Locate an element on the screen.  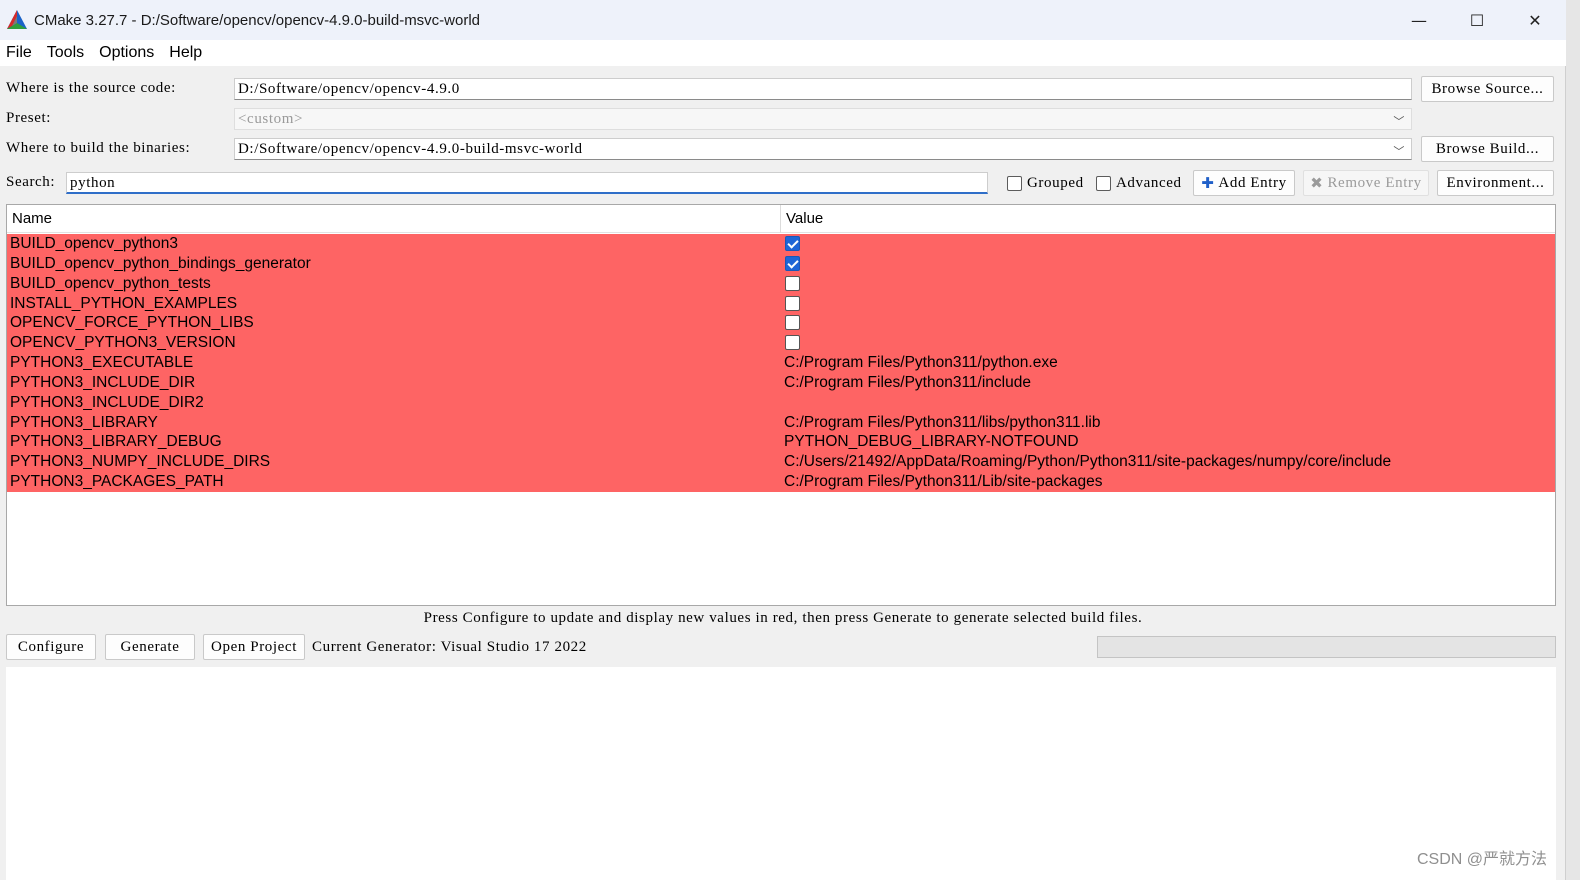
preset-value: <custom> is located at coordinates (271, 119).